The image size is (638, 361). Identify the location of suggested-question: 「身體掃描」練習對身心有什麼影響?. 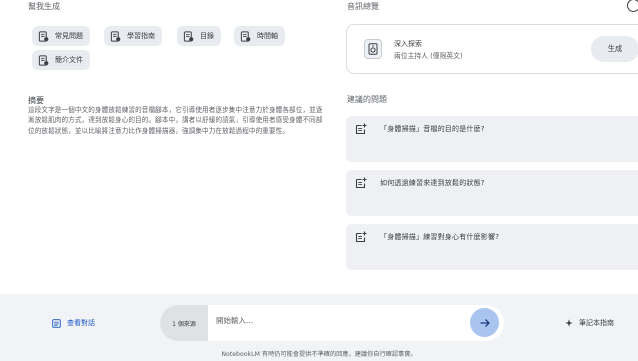
(492, 247).